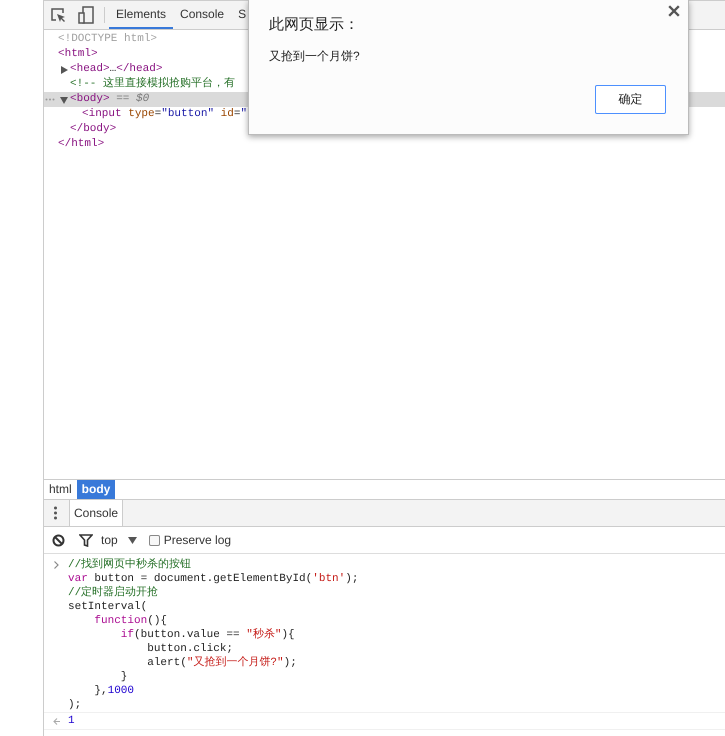 This screenshot has height=736, width=725. Describe the element at coordinates (50, 99) in the screenshot. I see `more-dots-icon` at that location.